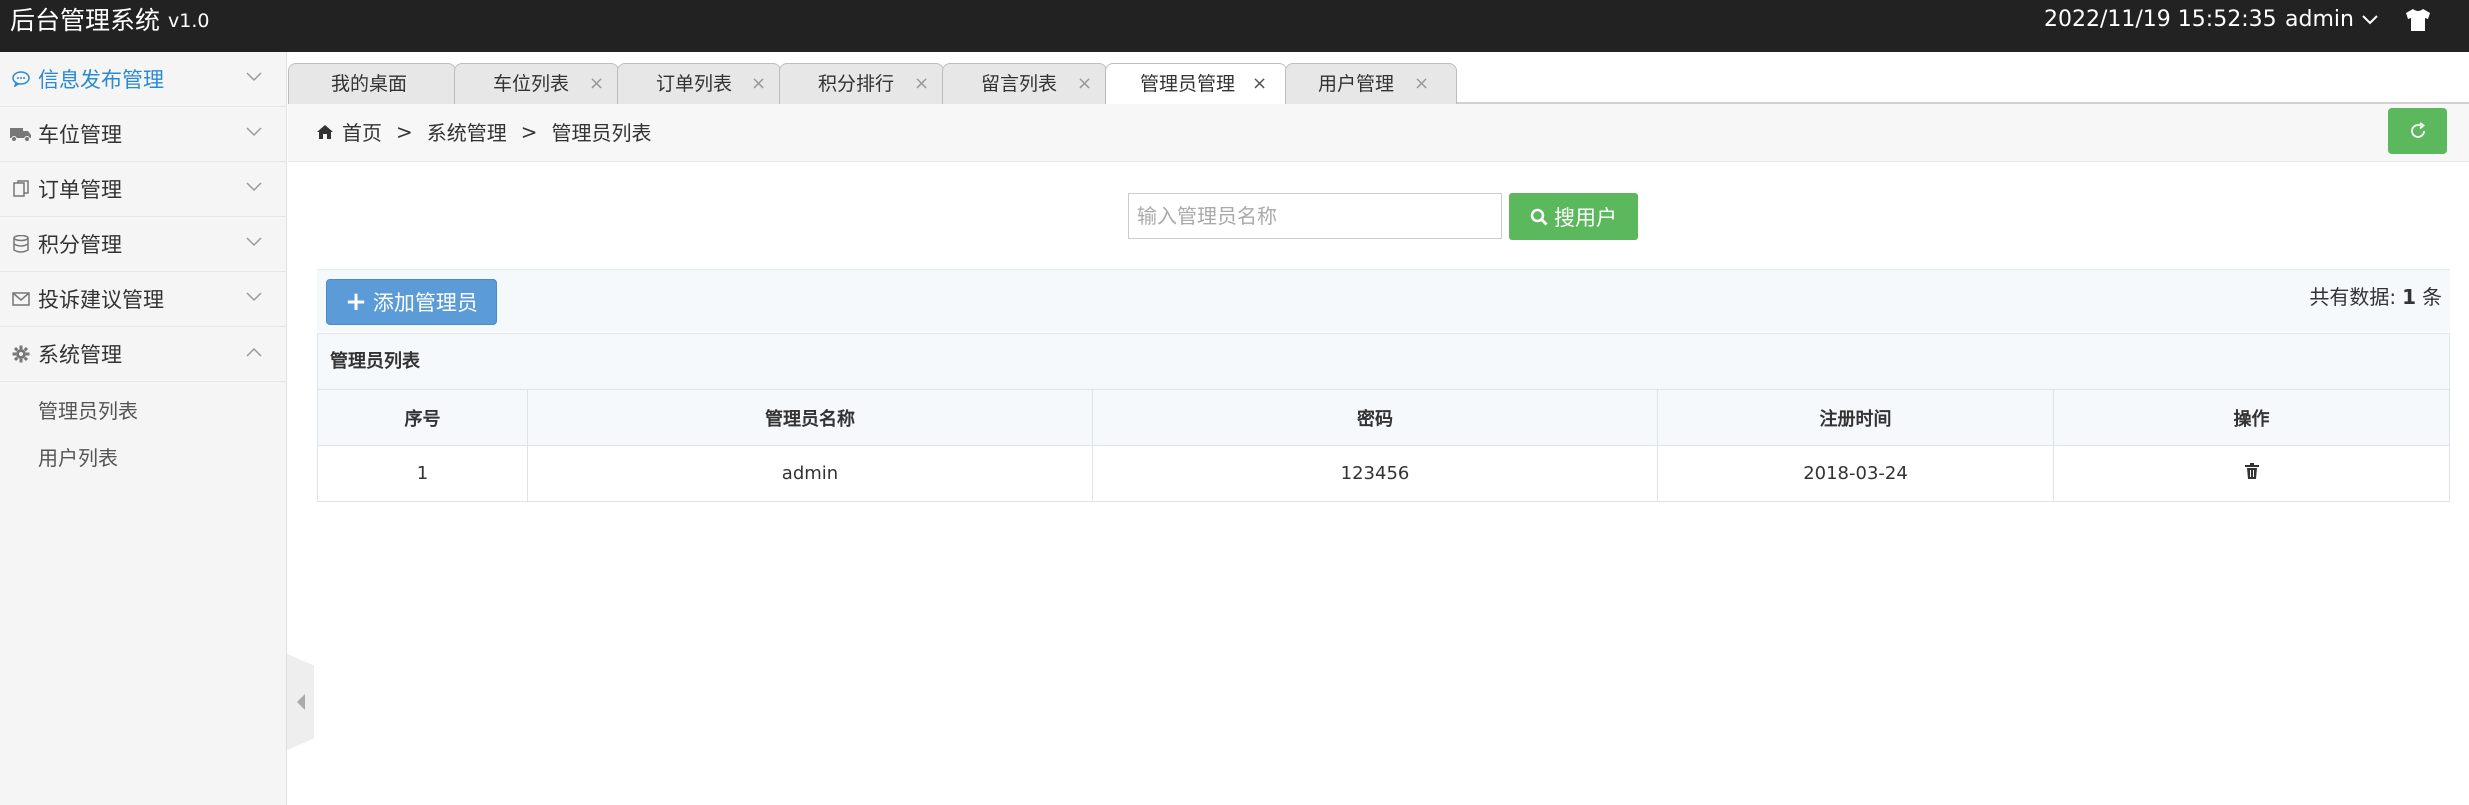 The image size is (2469, 805). I want to click on database-icon, so click(21, 244).